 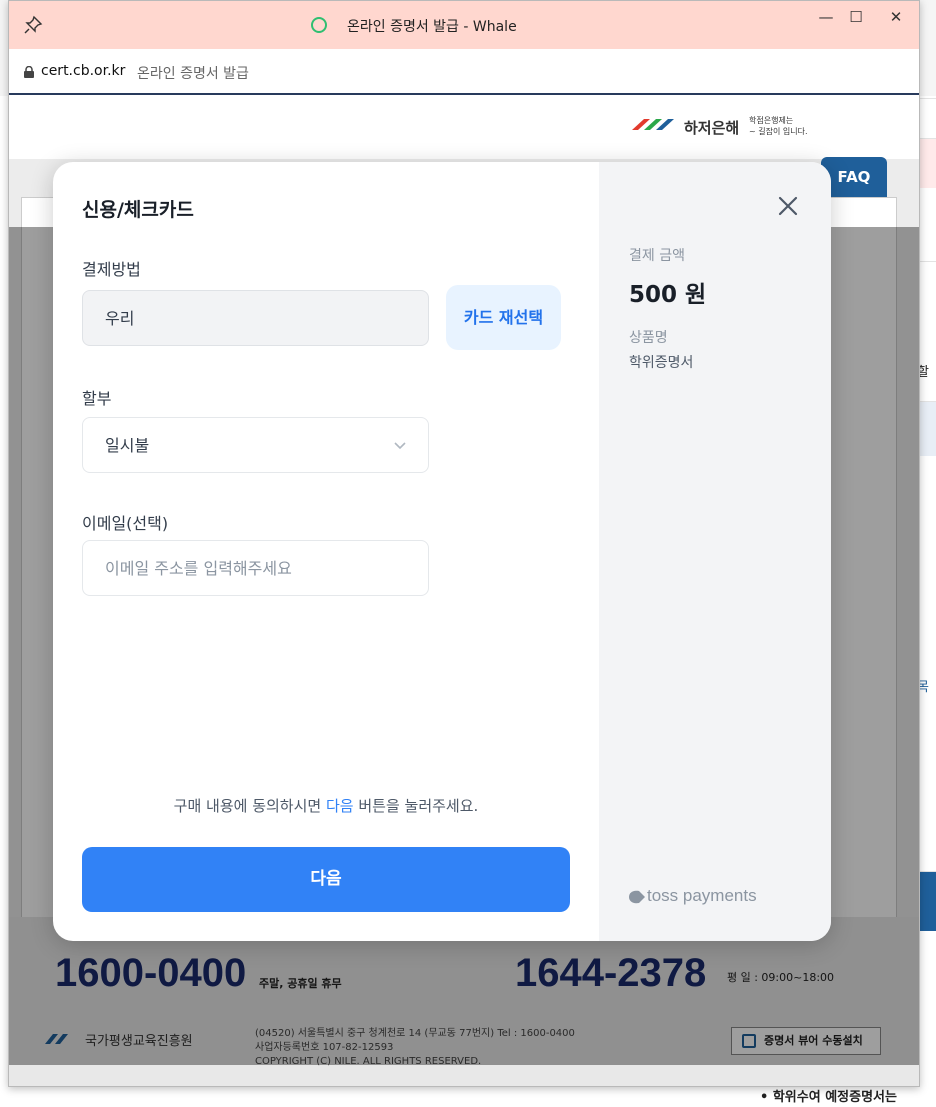 I want to click on address-host: cert.cb.or.kr, so click(x=83, y=71).